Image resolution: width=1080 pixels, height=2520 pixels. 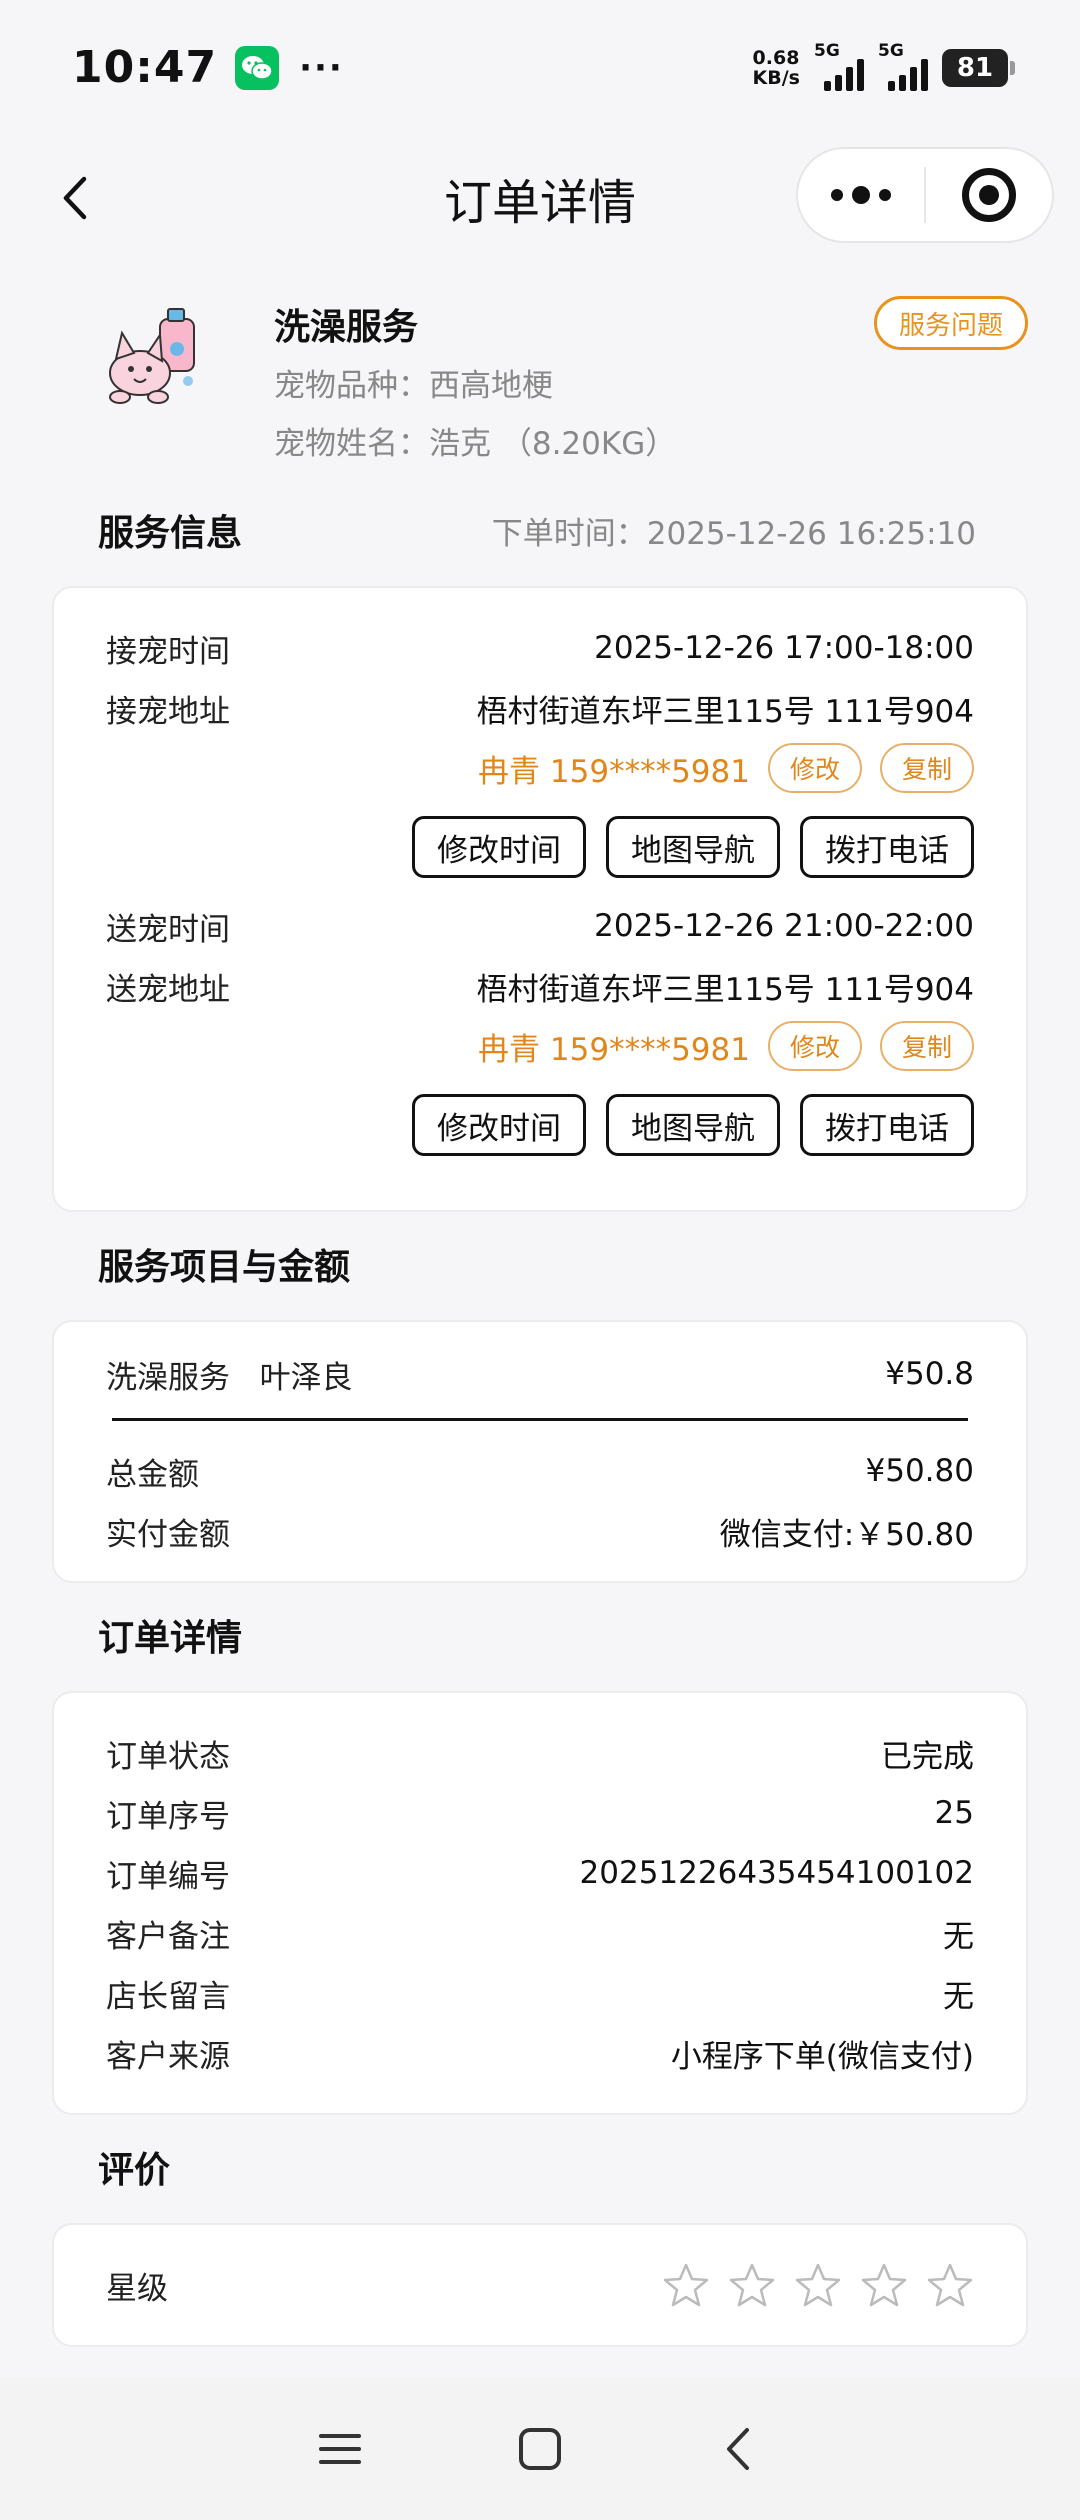 What do you see at coordinates (540, 989) in the screenshot?
I see `dropoff-address-row: 送宠地址 梧村街道东坪三里115号 111号904` at bounding box center [540, 989].